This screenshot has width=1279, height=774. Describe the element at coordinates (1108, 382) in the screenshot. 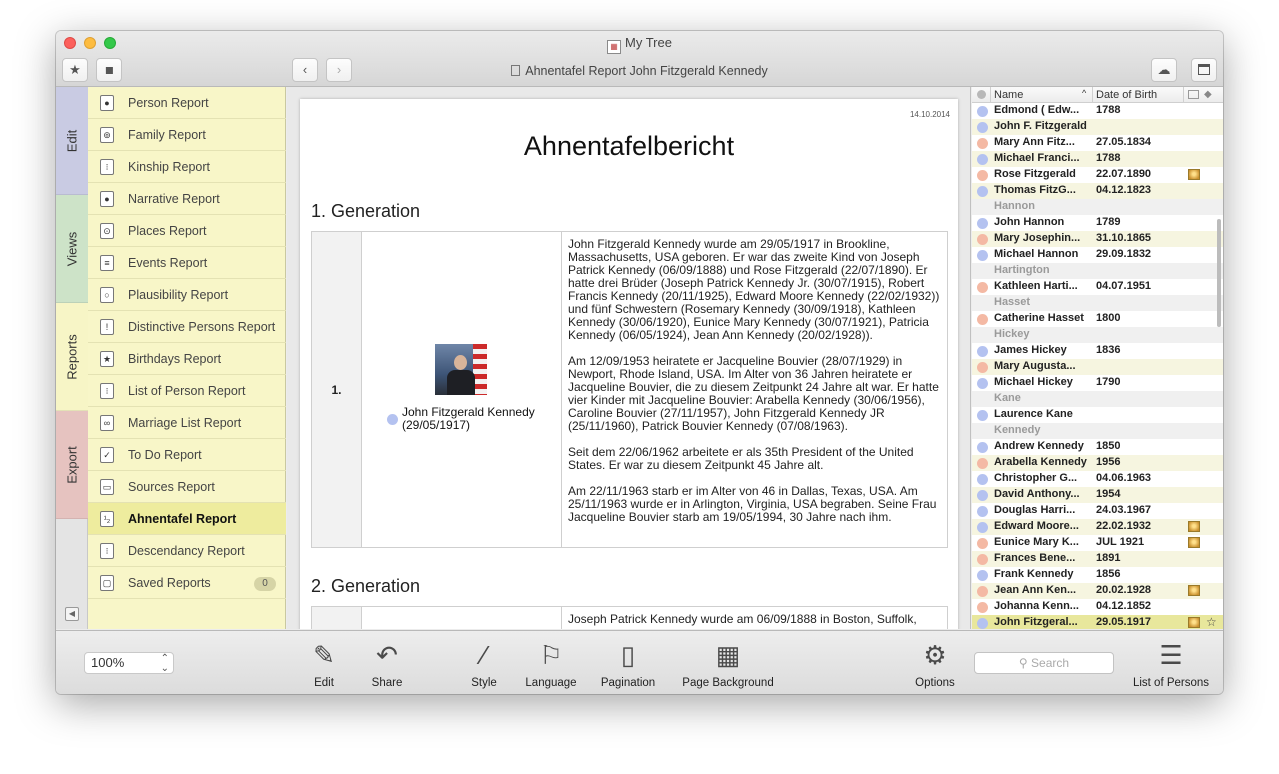

I see `person-birth-date: 1790` at that location.